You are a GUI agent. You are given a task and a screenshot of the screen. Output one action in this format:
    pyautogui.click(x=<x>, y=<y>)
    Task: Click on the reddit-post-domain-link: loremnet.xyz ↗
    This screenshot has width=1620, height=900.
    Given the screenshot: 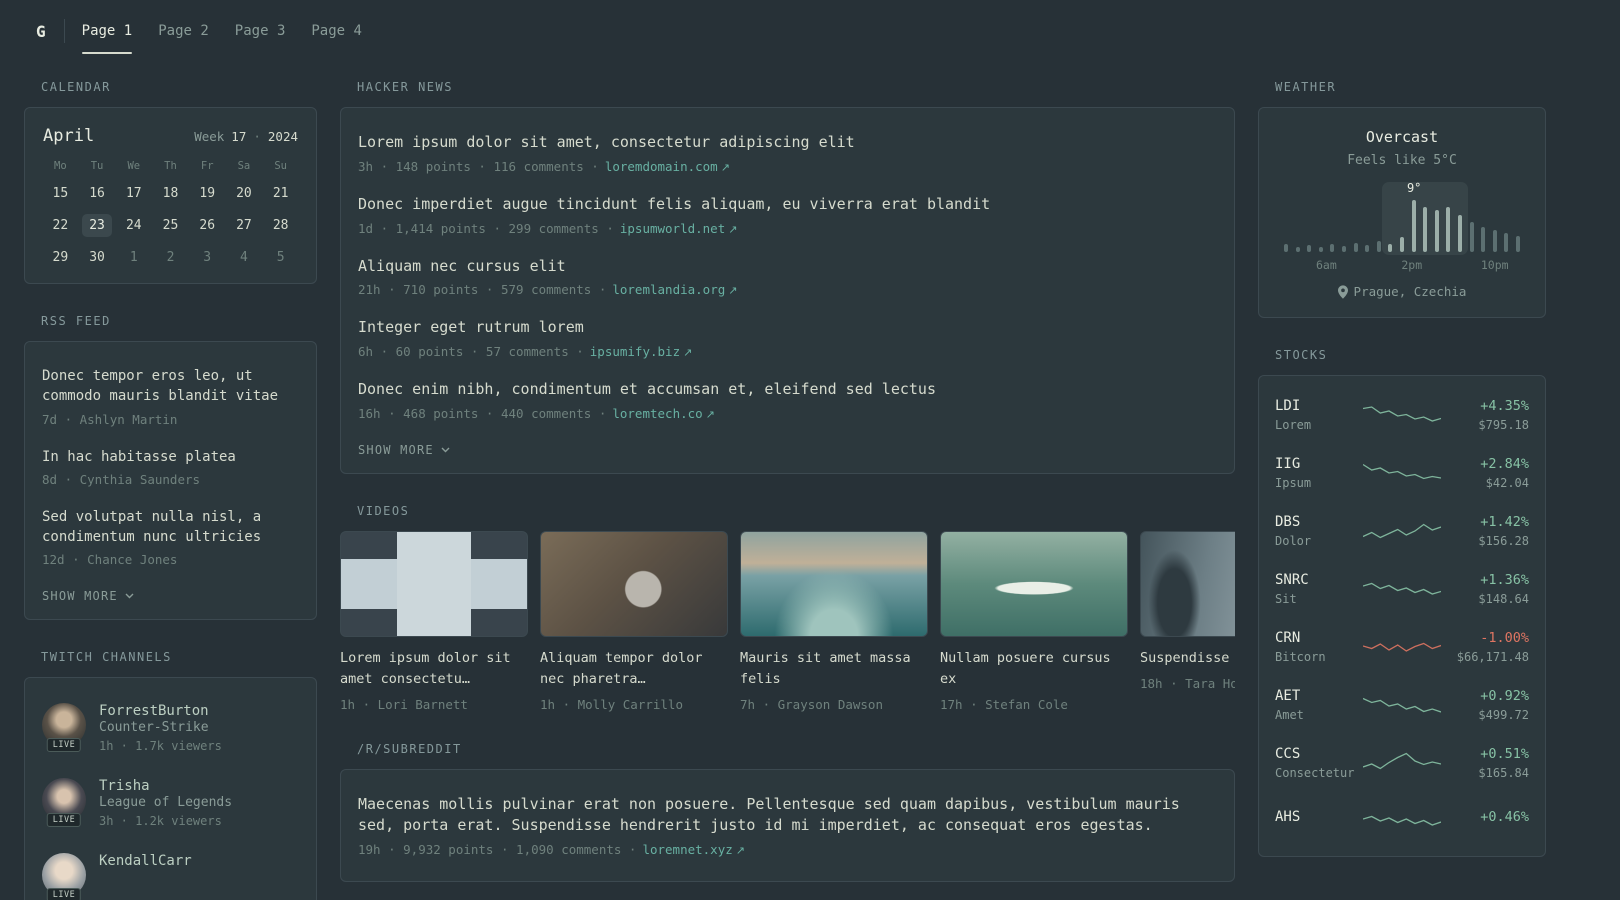 What is the action you would take?
    pyautogui.click(x=693, y=849)
    